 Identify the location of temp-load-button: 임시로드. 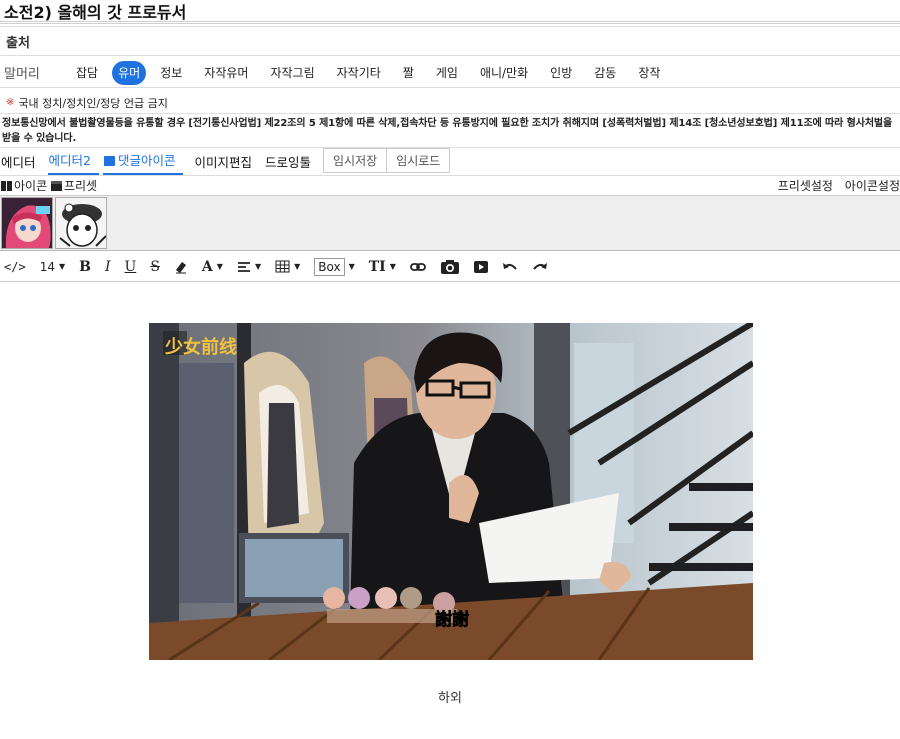
(419, 160).